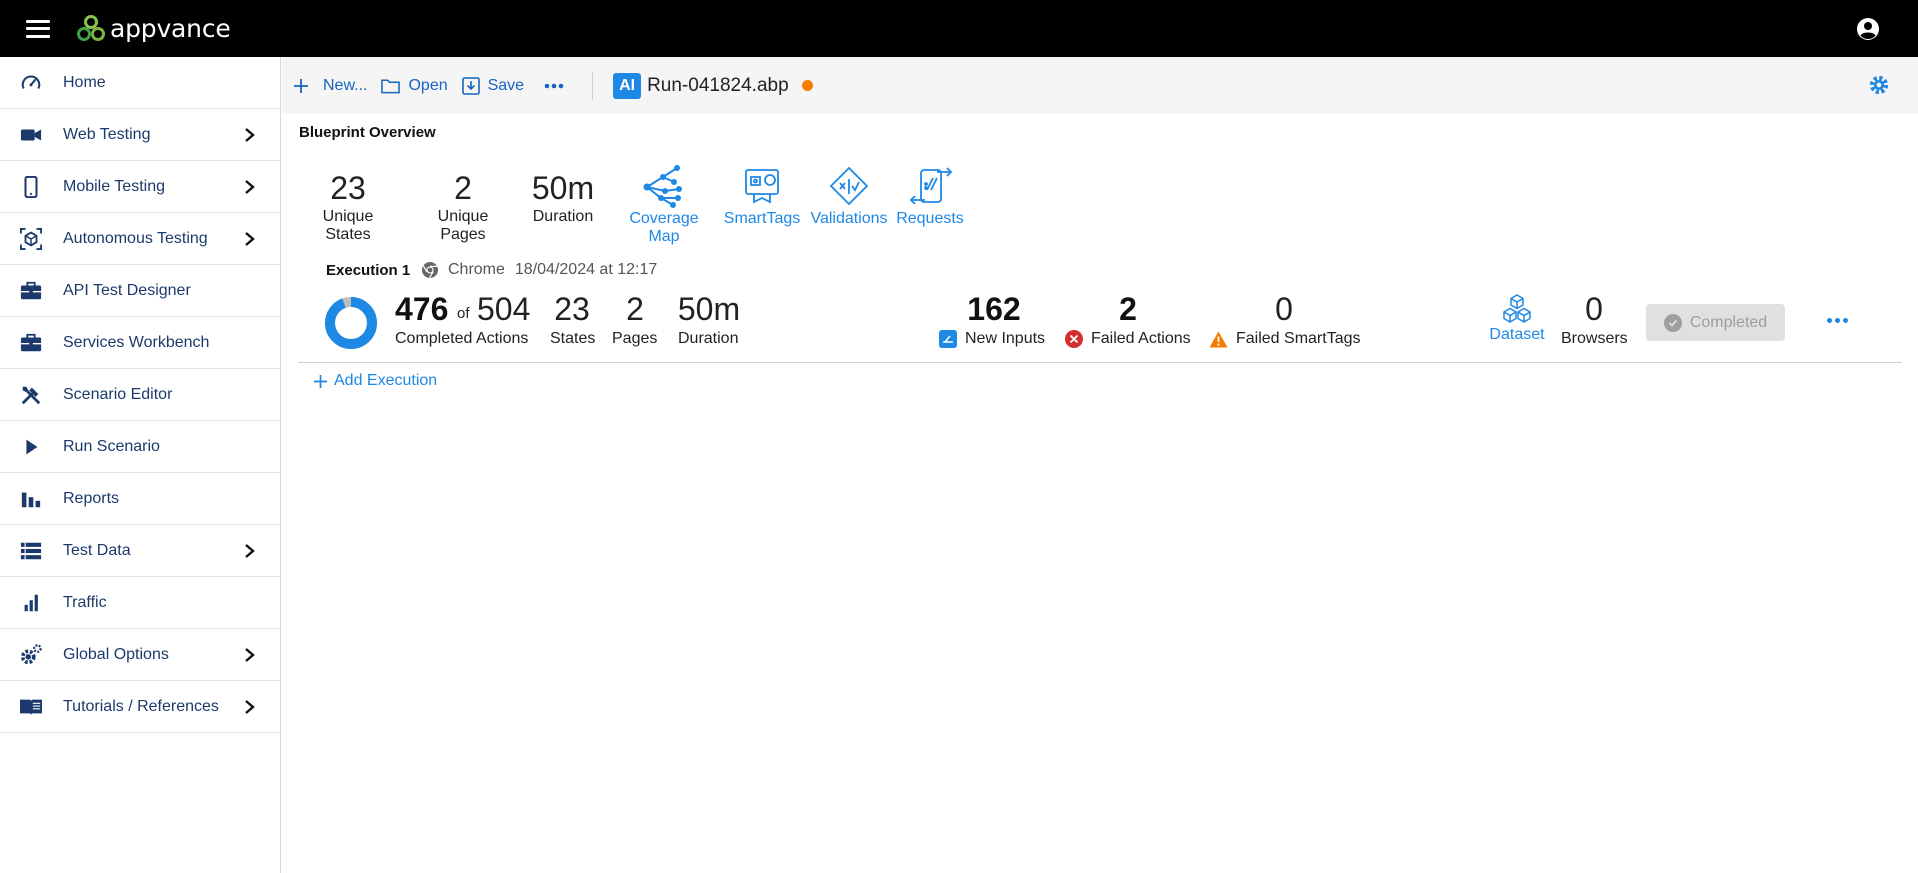 The width and height of the screenshot is (1918, 873). Describe the element at coordinates (1517, 308) in the screenshot. I see `dataset-cubes-icon` at that location.